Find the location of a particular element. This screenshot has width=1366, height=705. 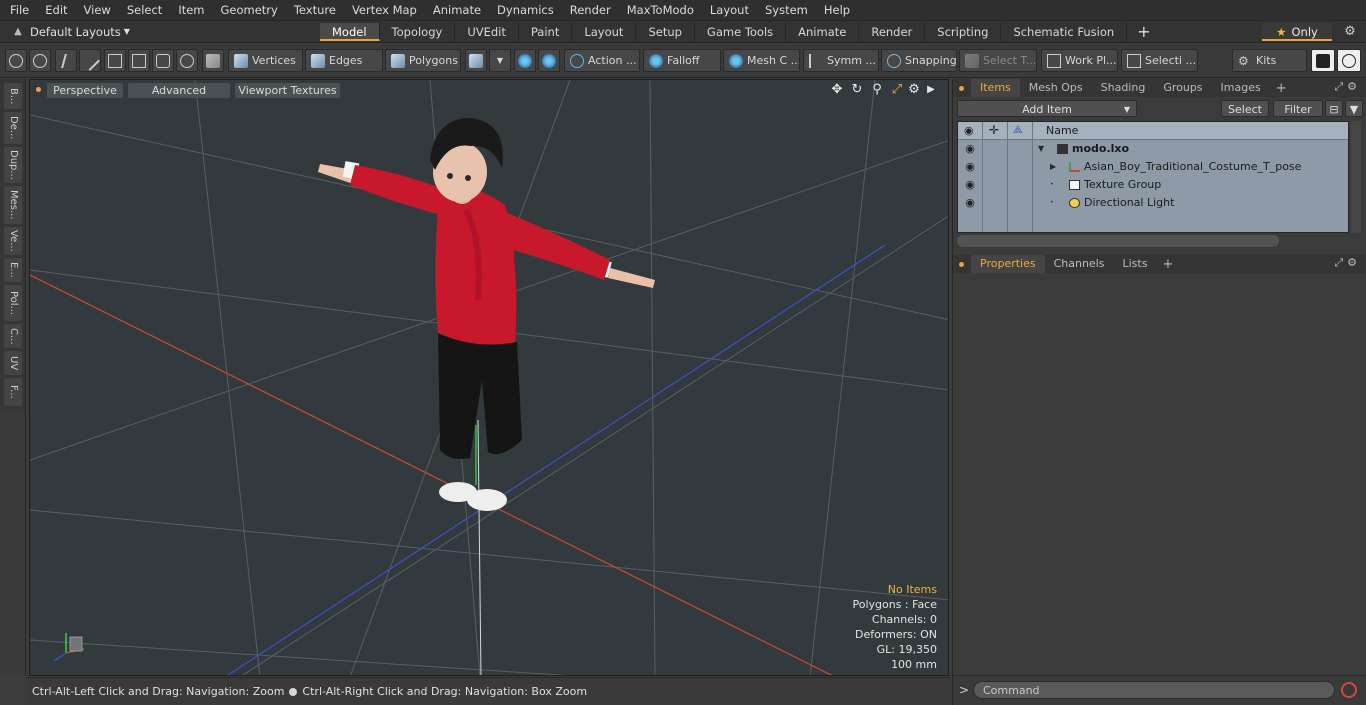

menu-view: View is located at coordinates (97, 10).